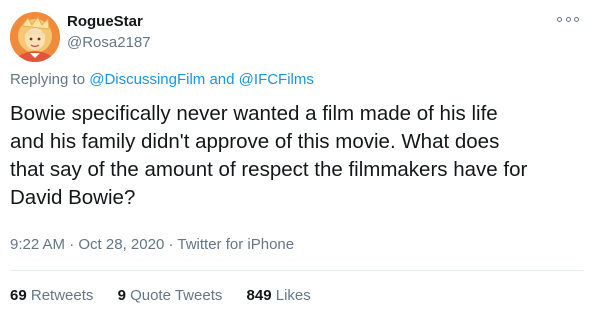 This screenshot has height=318, width=593. Describe the element at coordinates (259, 295) in the screenshot. I see `likes-count: 849` at that location.